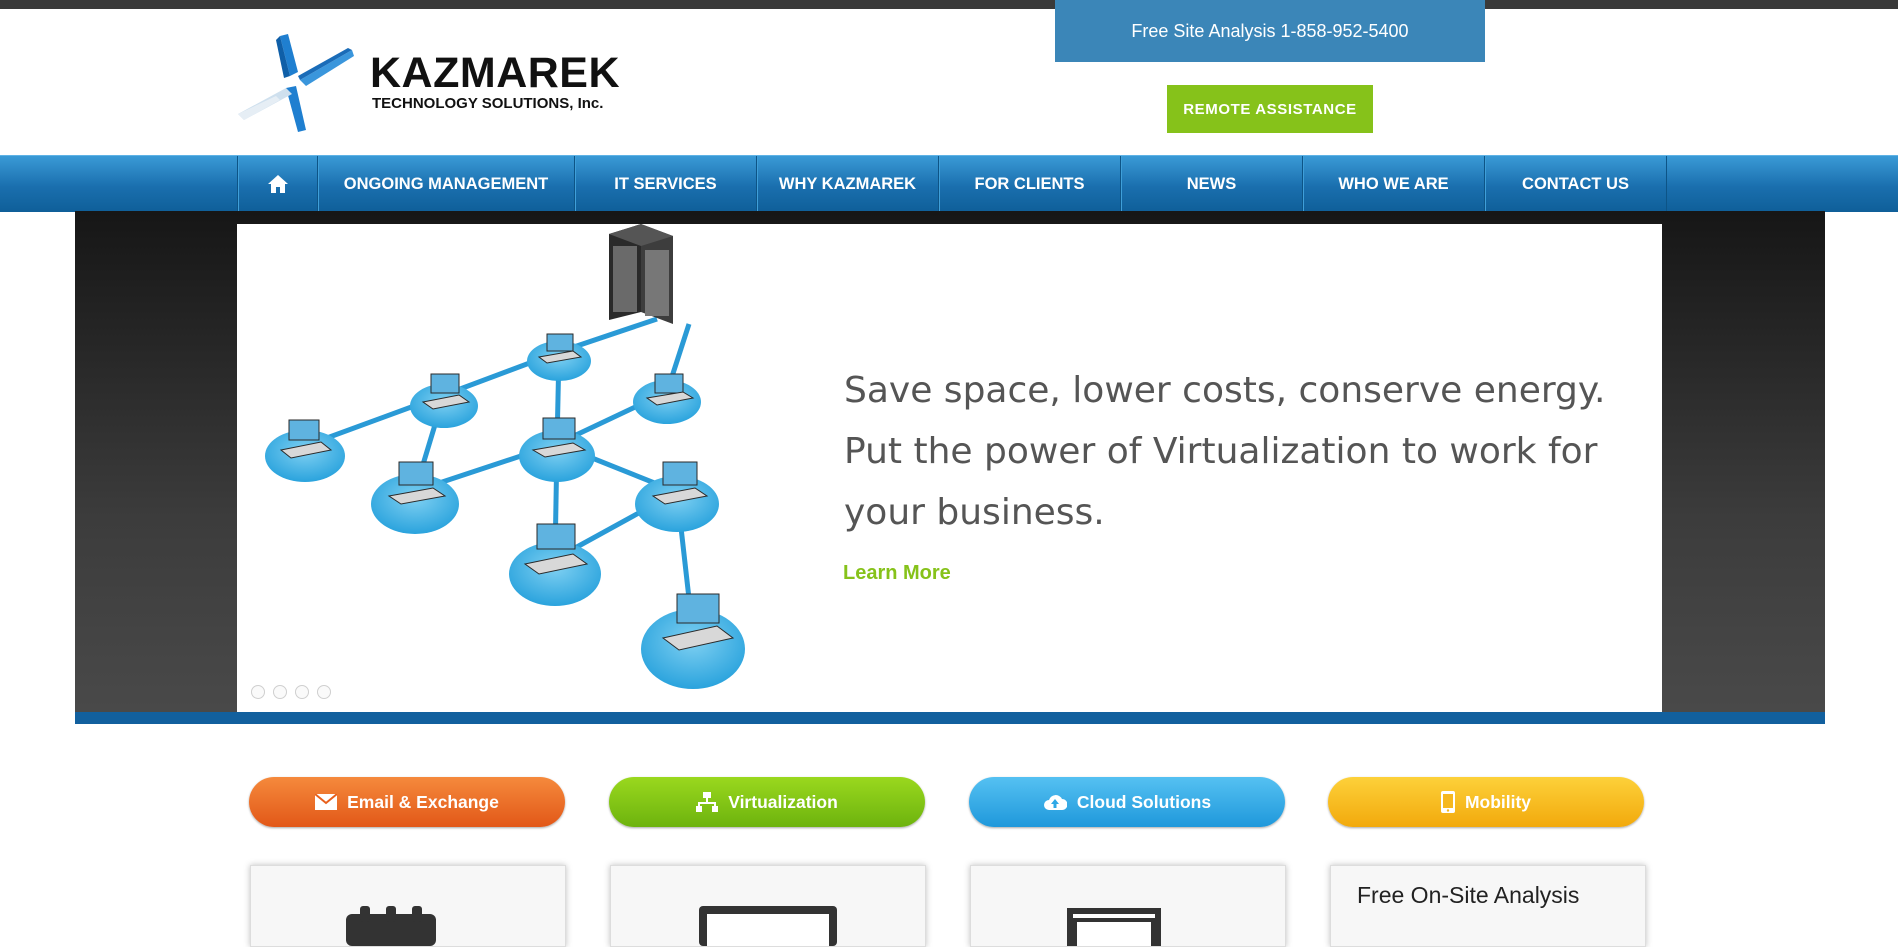 This screenshot has width=1898, height=947. Describe the element at coordinates (1055, 802) in the screenshot. I see `cloud-upload-icon` at that location.